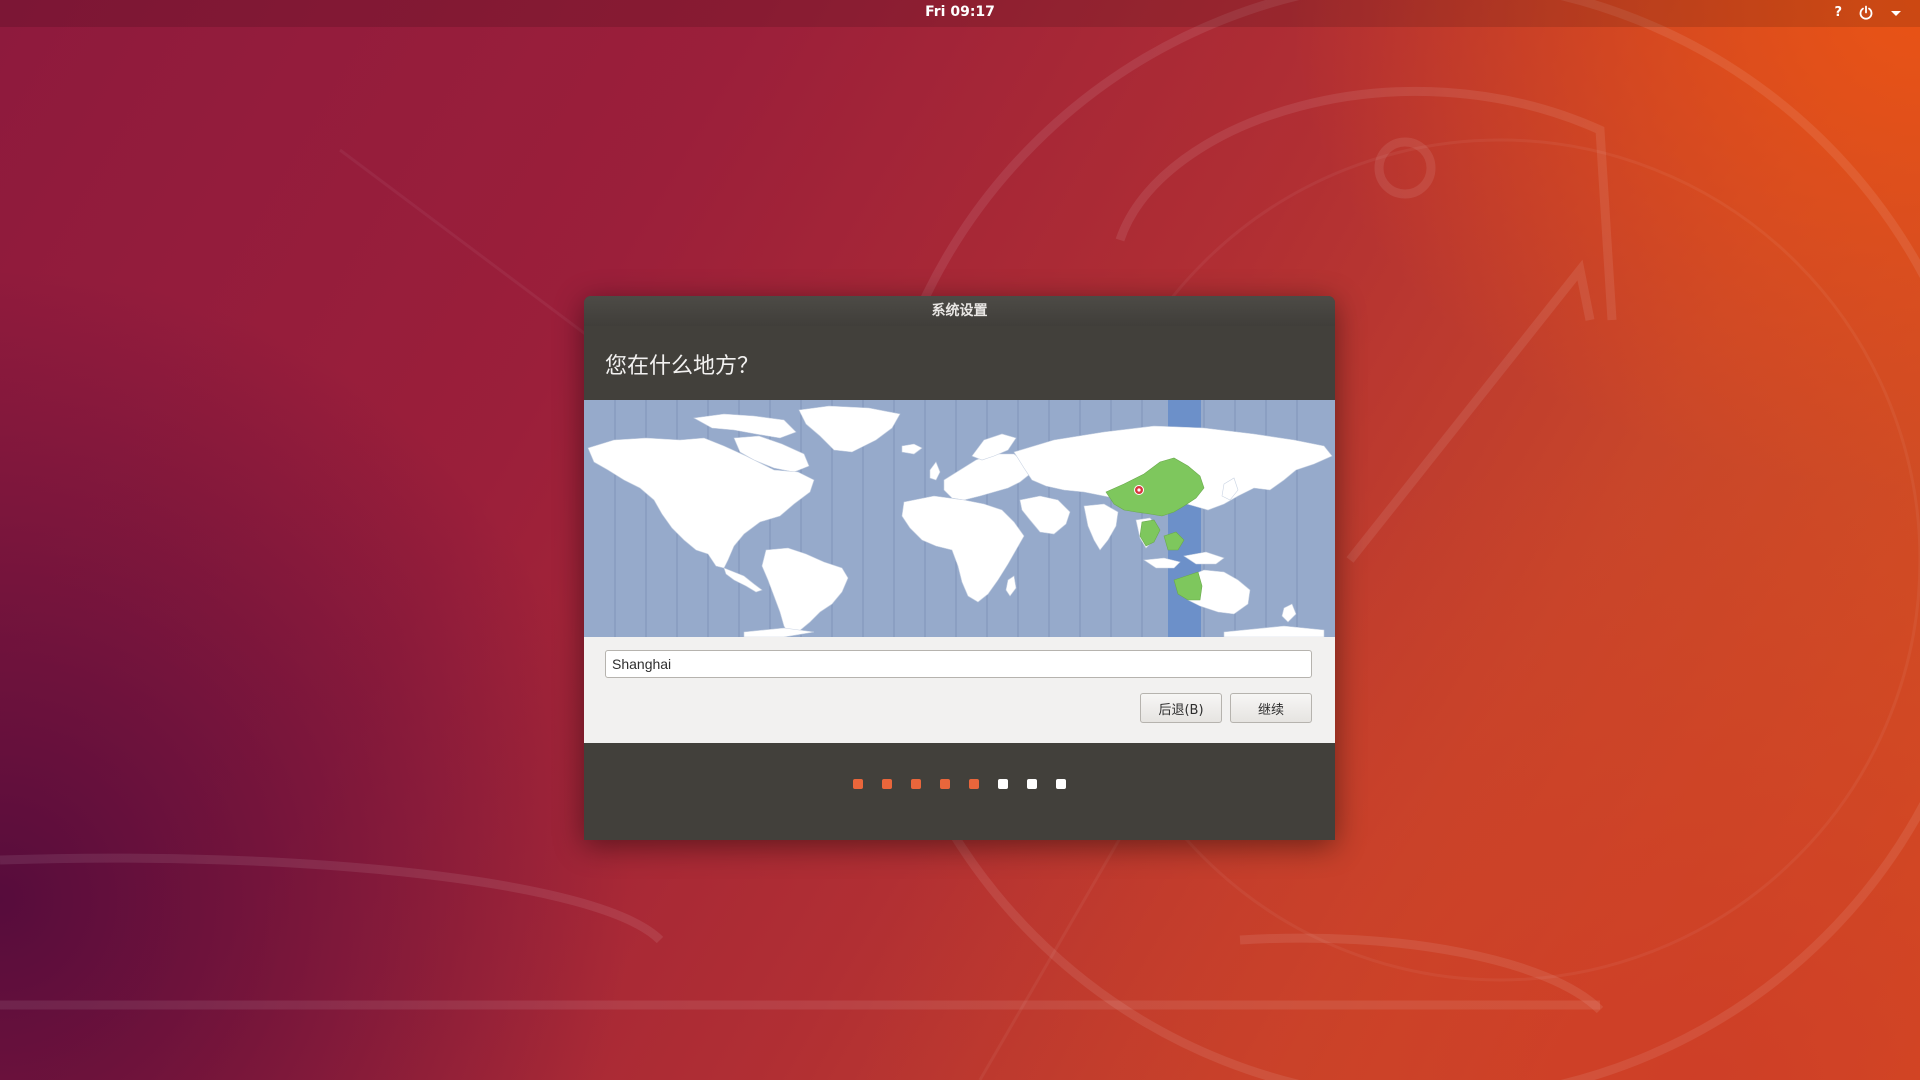 This screenshot has height=1080, width=1920. I want to click on location-marker, so click(1139, 490).